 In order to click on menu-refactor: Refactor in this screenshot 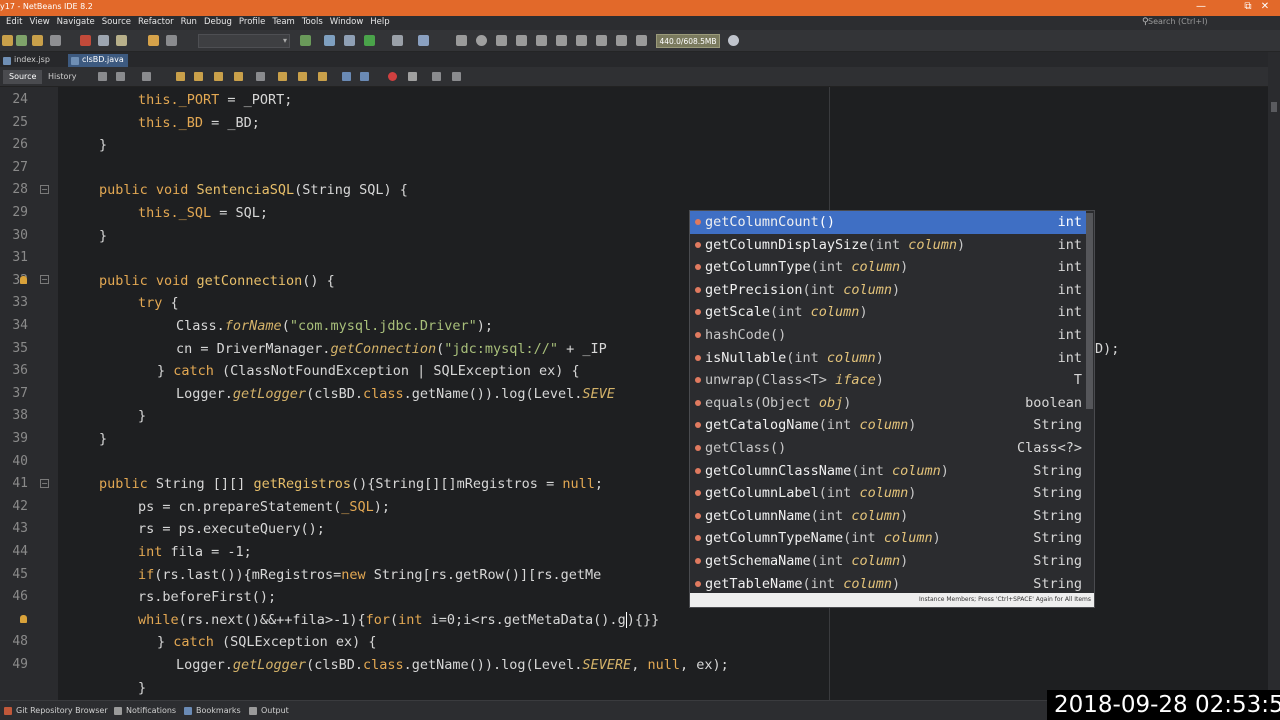, I will do `click(156, 22)`.